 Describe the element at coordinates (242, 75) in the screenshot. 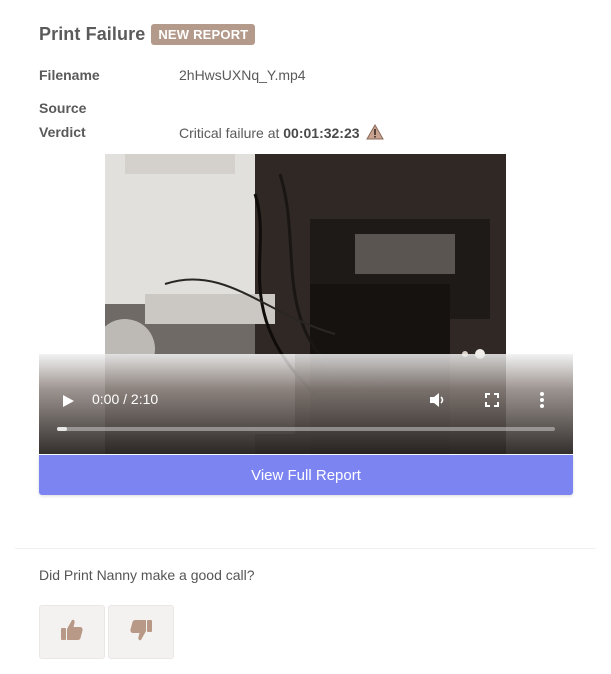

I see `filename-value: 2hHwsUXNq_Y.mp4` at that location.